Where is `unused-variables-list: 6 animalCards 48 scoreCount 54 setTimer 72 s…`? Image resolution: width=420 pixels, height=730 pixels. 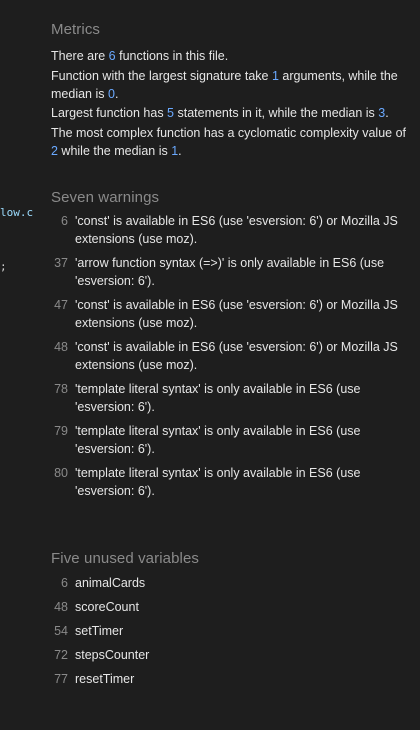
unused-variables-list: 6 animalCards 48 scoreCount 54 setTimer 72 s… is located at coordinates (100, 634).